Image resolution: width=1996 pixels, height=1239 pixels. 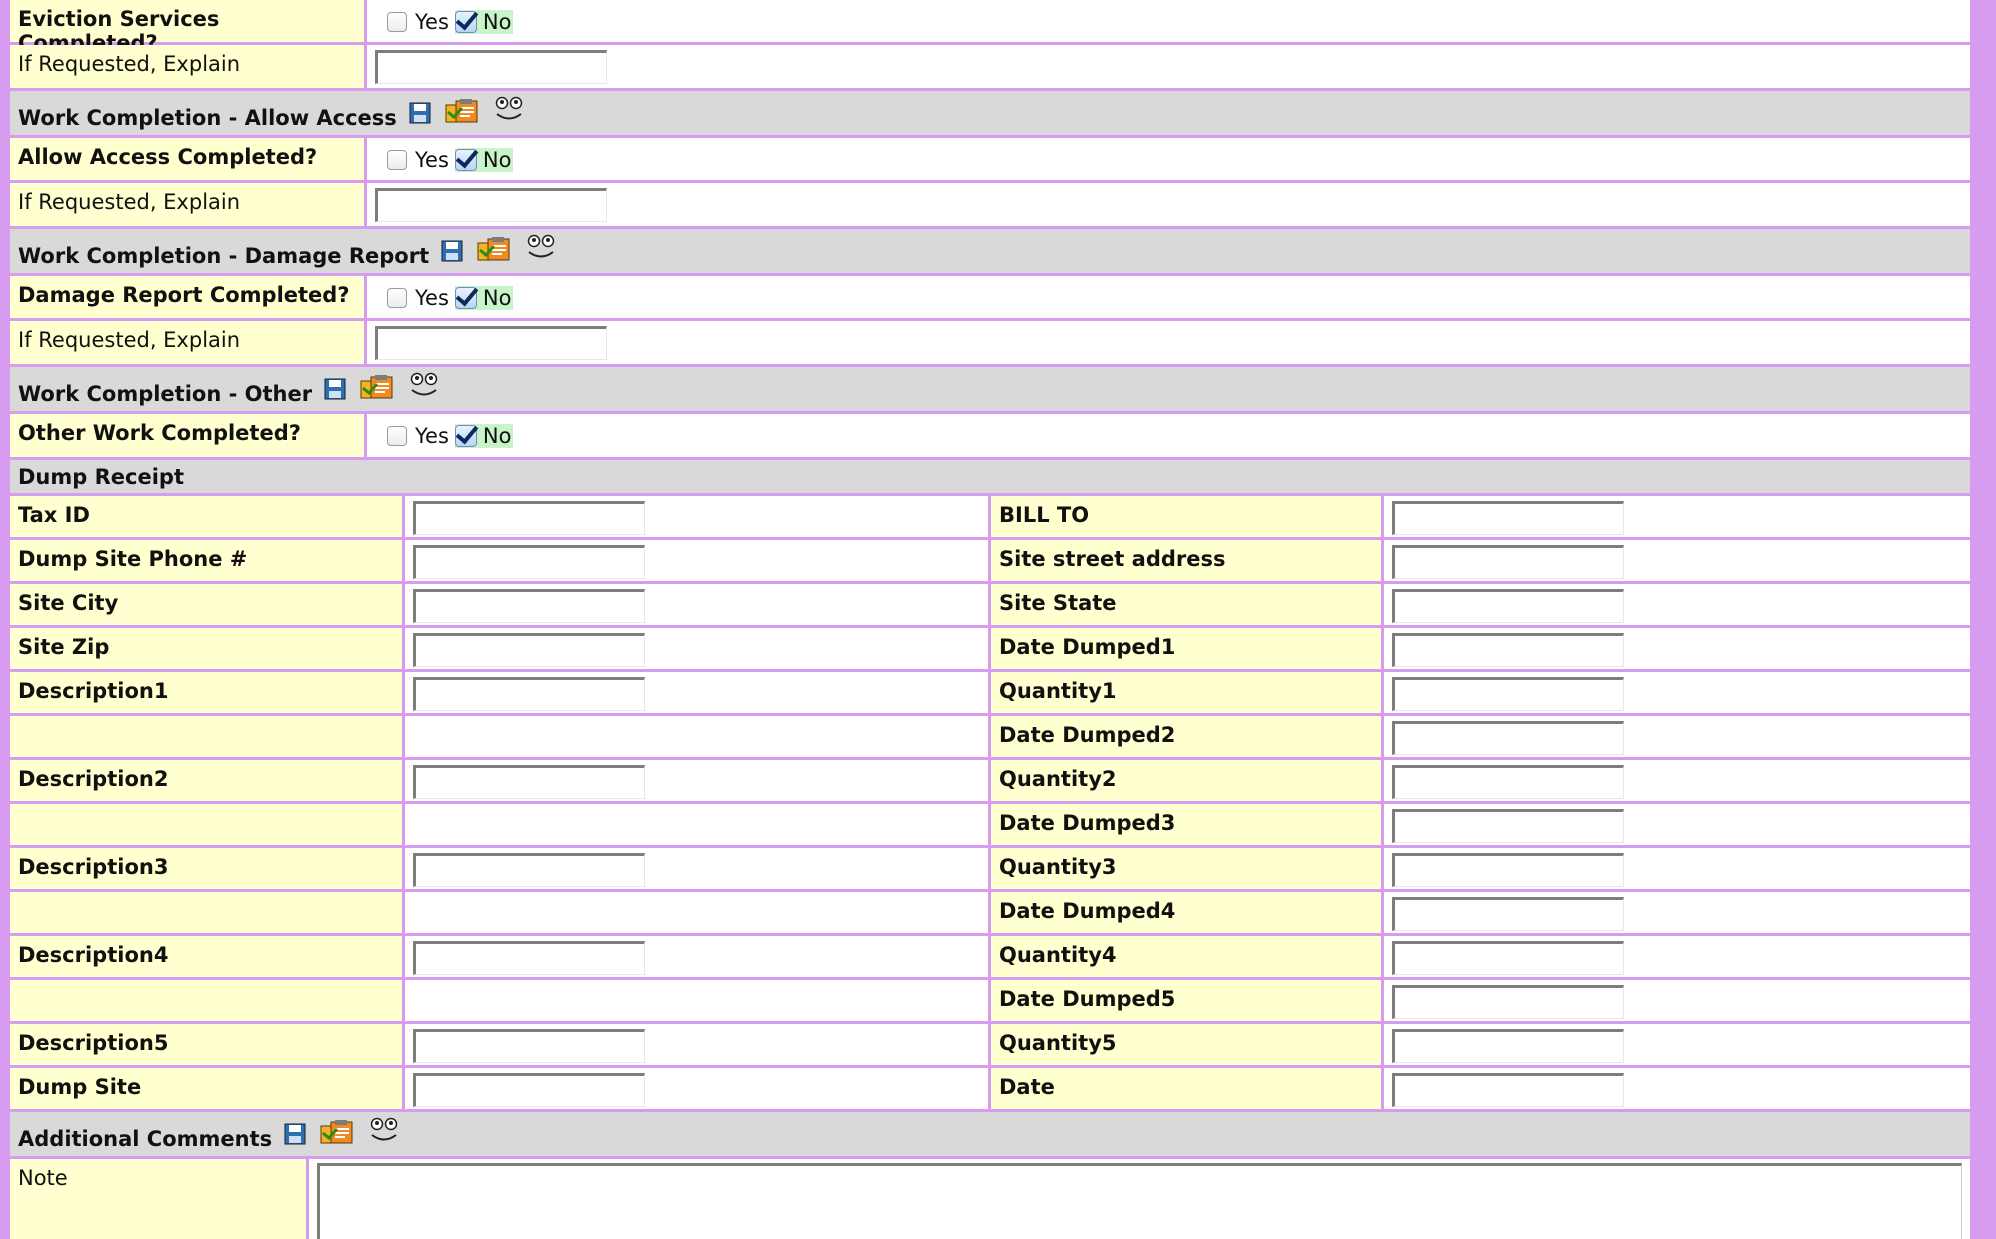 What do you see at coordinates (465, 298) in the screenshot?
I see `damage-report-no-checkbox` at bounding box center [465, 298].